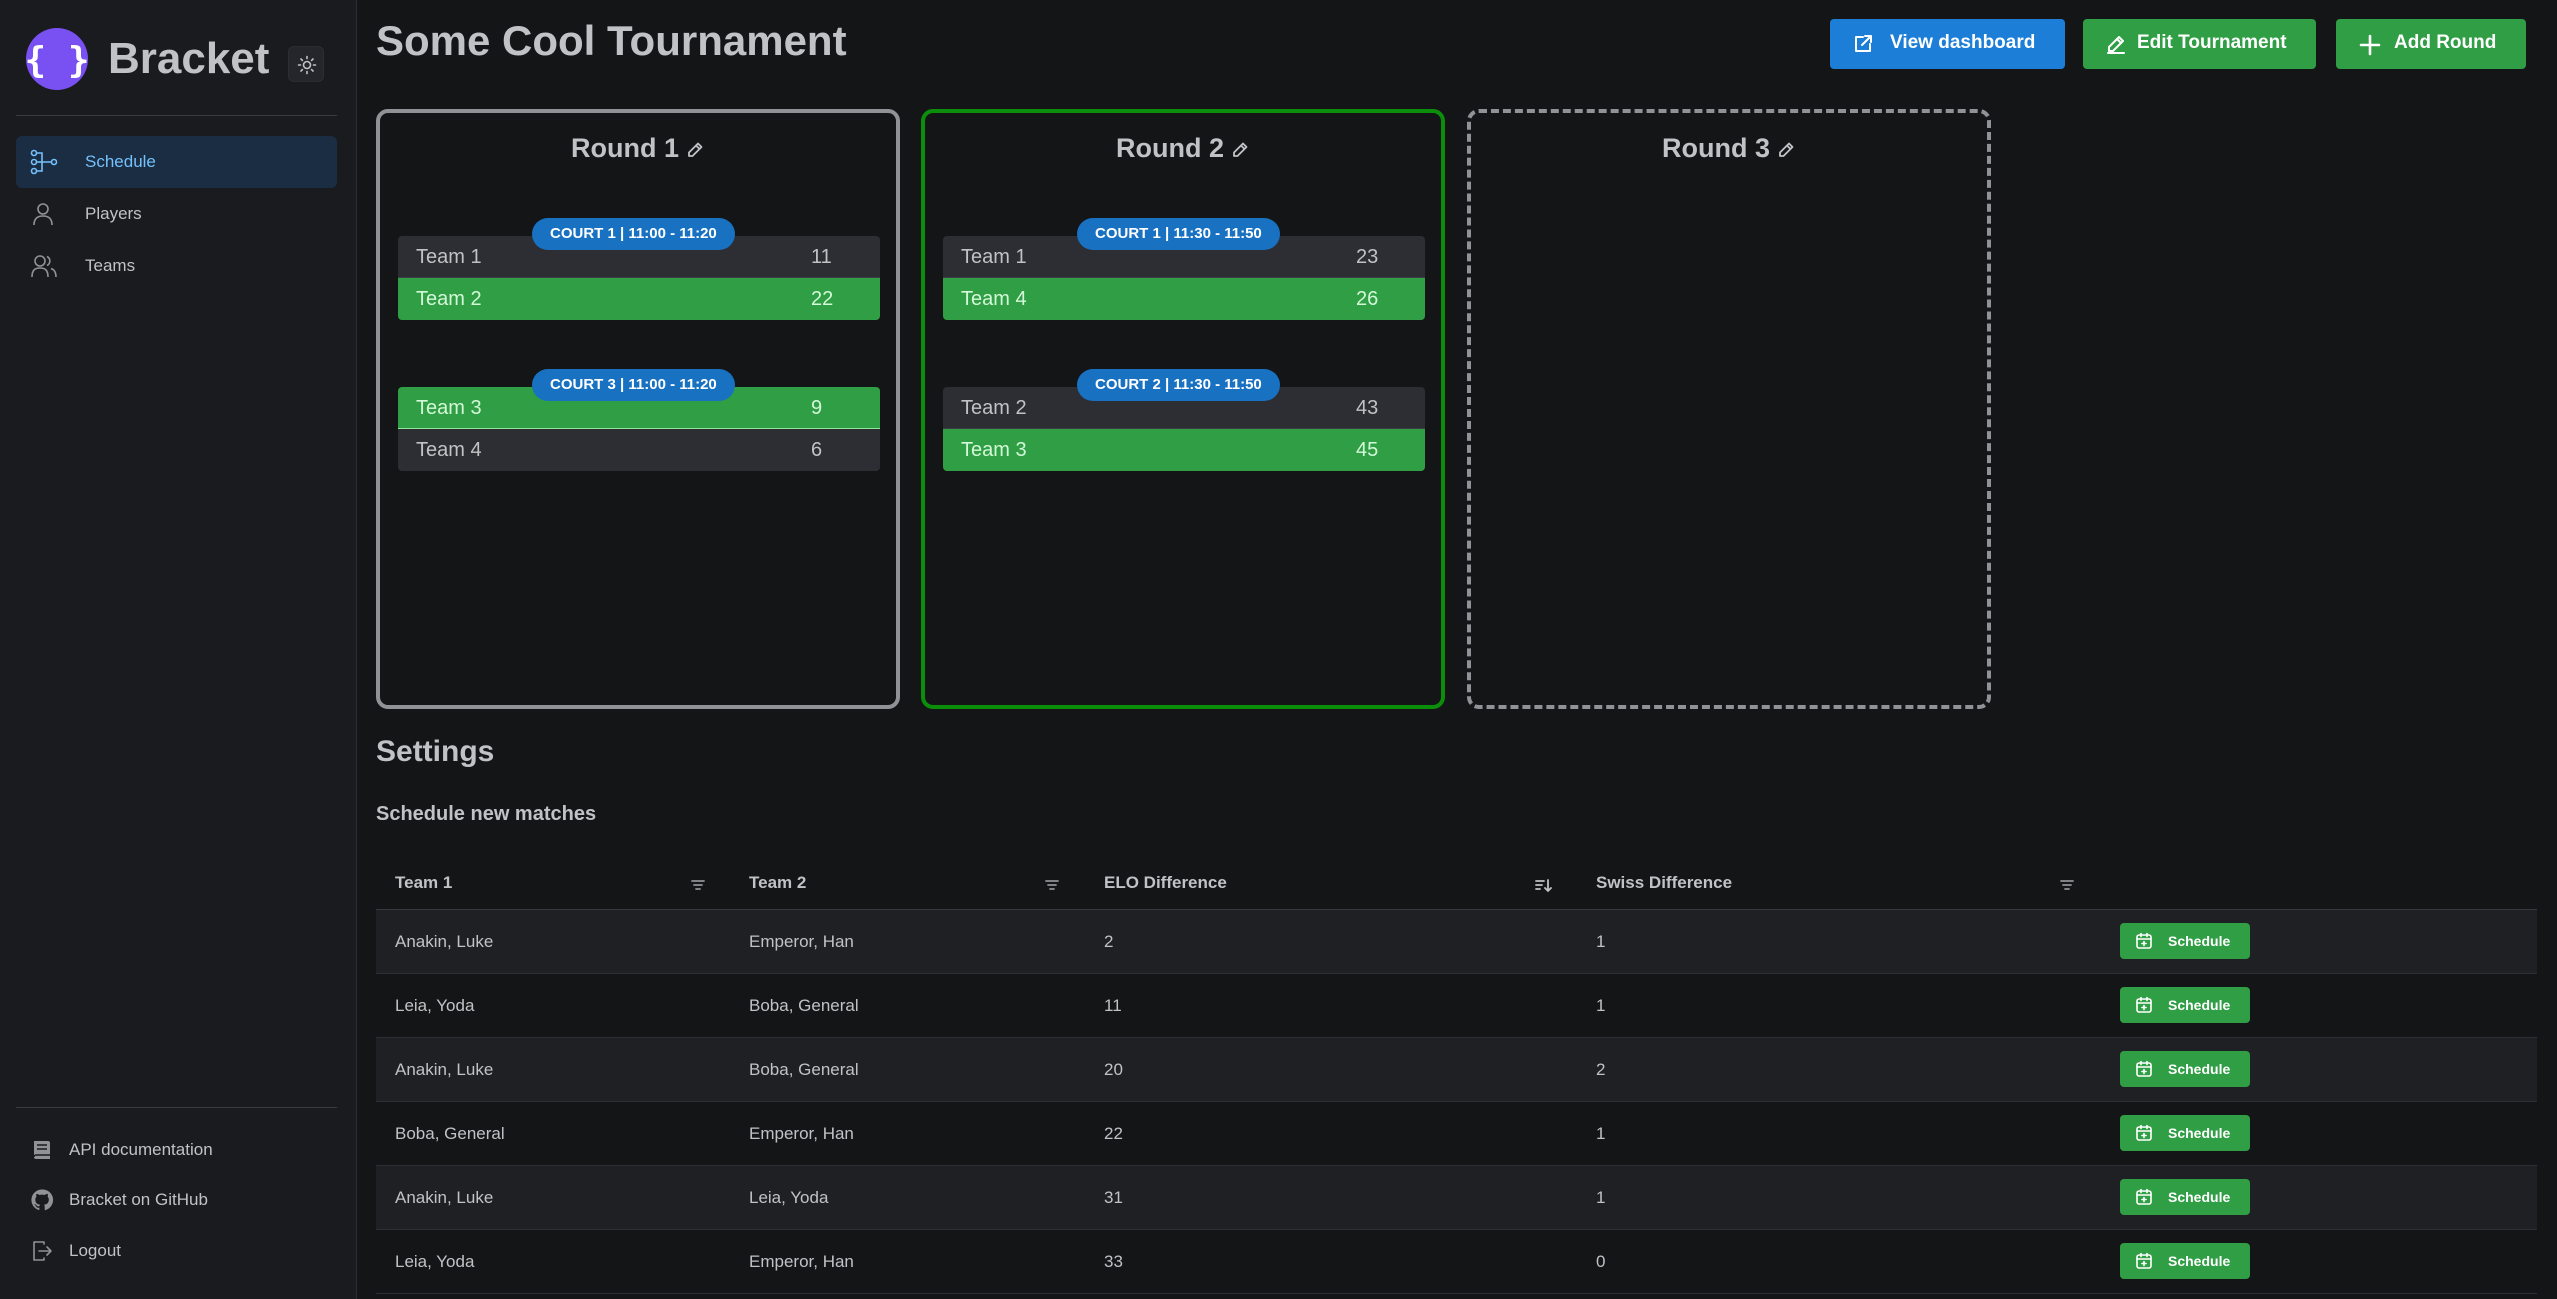  I want to click on team-score: 22, so click(822, 299).